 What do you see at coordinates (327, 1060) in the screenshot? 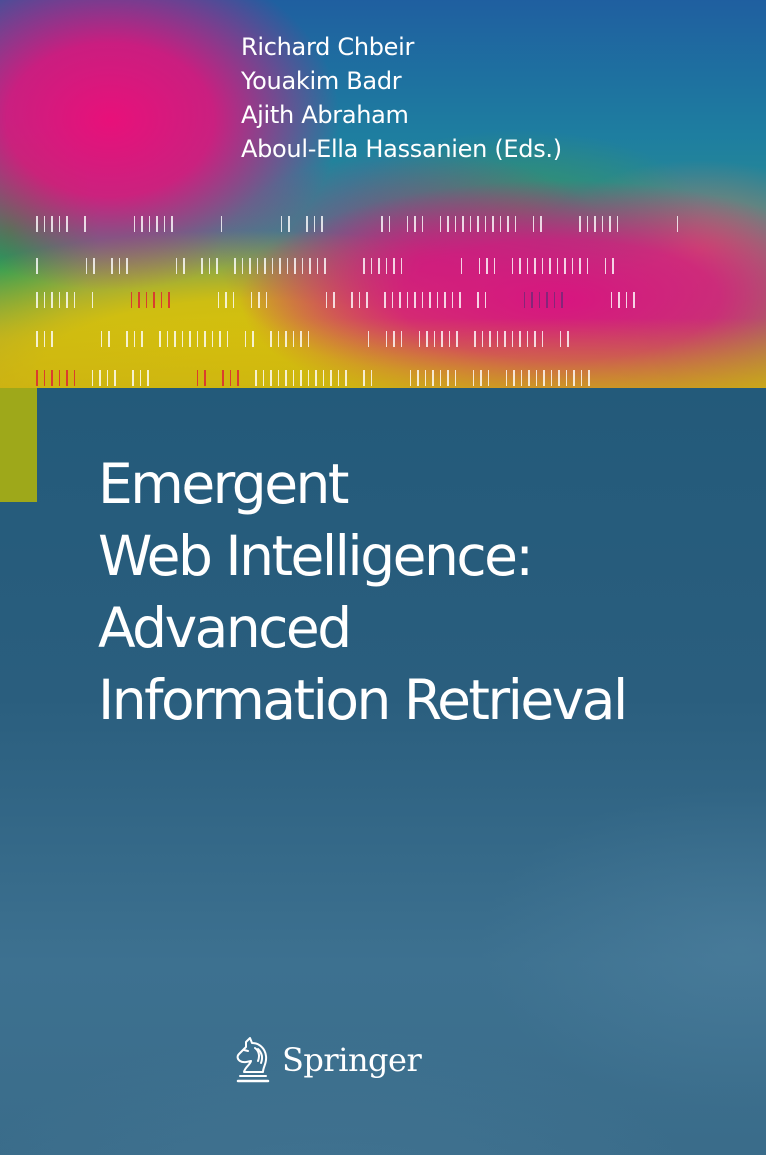
I see `publisher-logo: Springer` at bounding box center [327, 1060].